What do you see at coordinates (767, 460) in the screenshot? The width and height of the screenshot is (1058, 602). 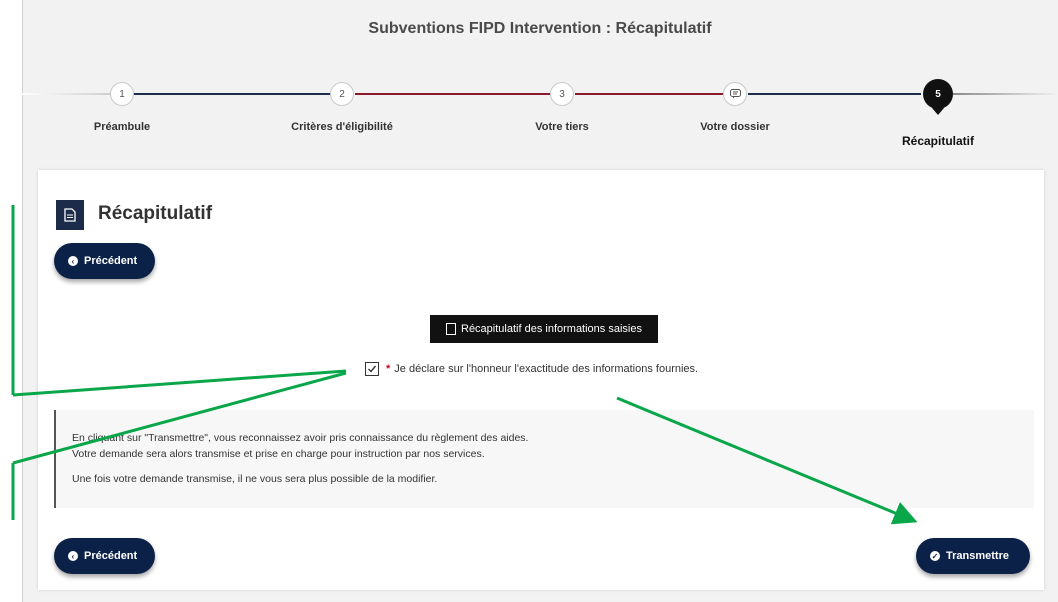 I see `annotation-arrow` at bounding box center [767, 460].